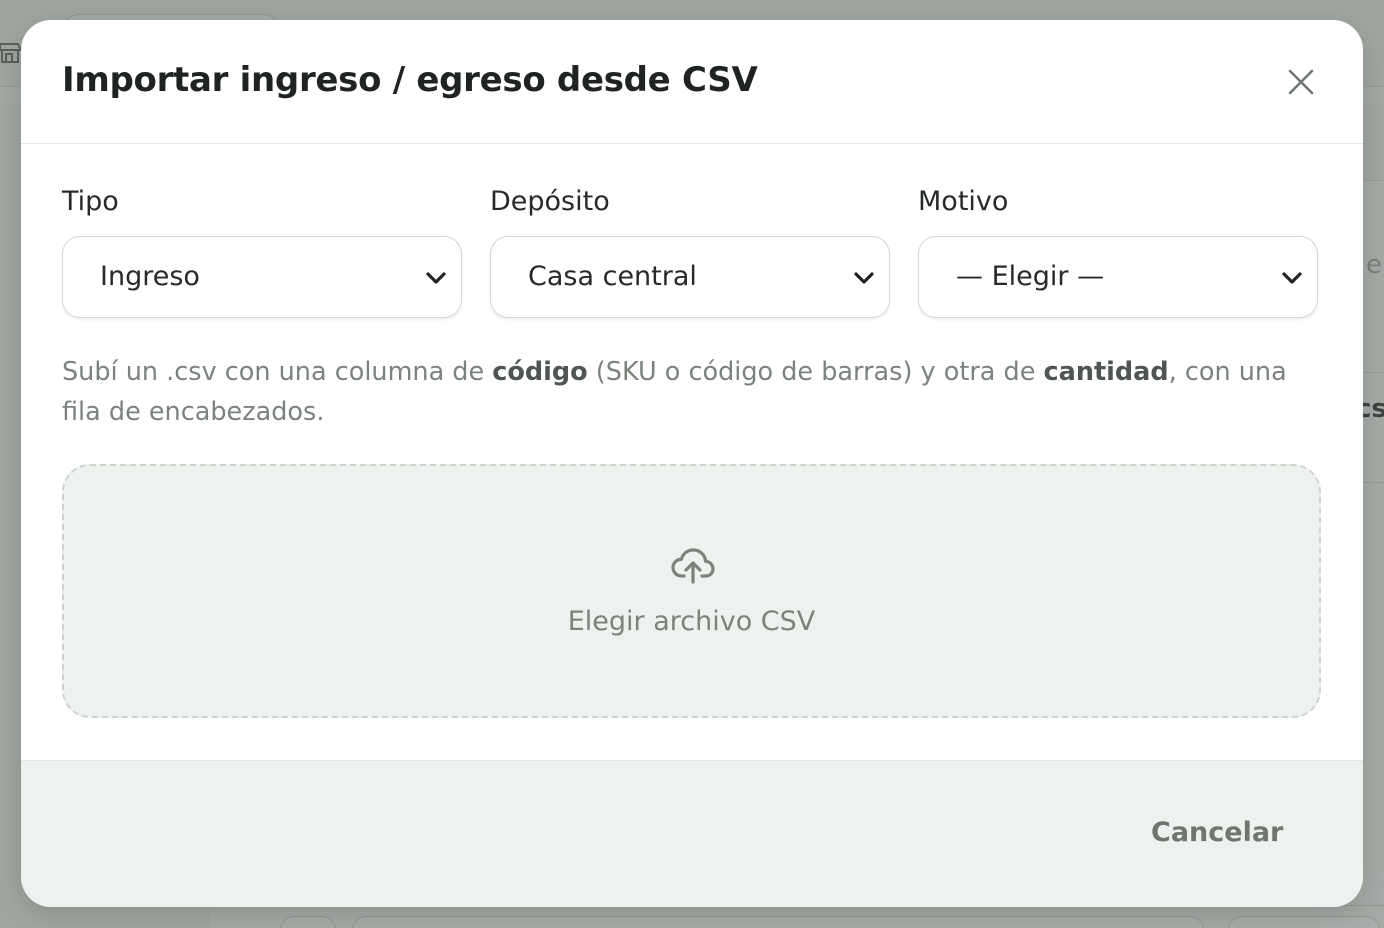 The width and height of the screenshot is (1384, 928). Describe the element at coordinates (550, 201) in the screenshot. I see `deposito-label: Depósito` at that location.